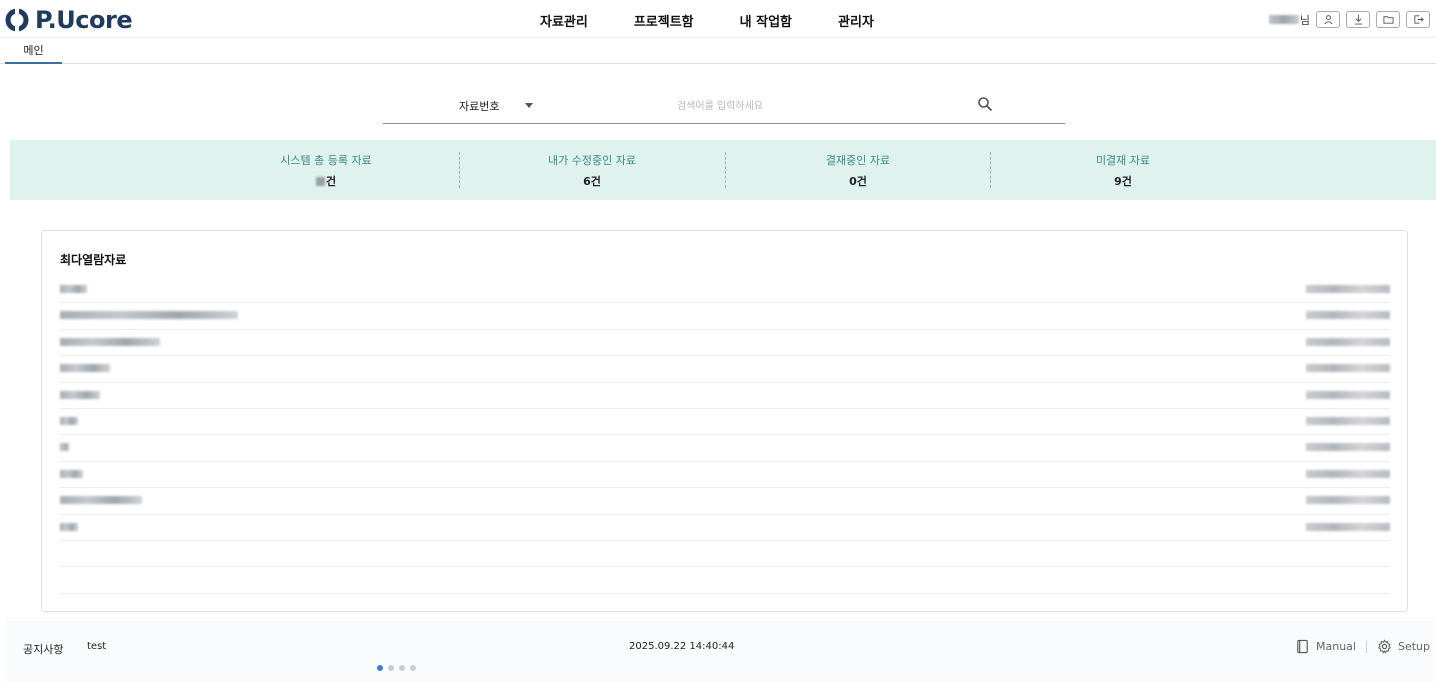  What do you see at coordinates (766, 20) in the screenshot?
I see `nav-item-my-work: 내 작업함` at bounding box center [766, 20].